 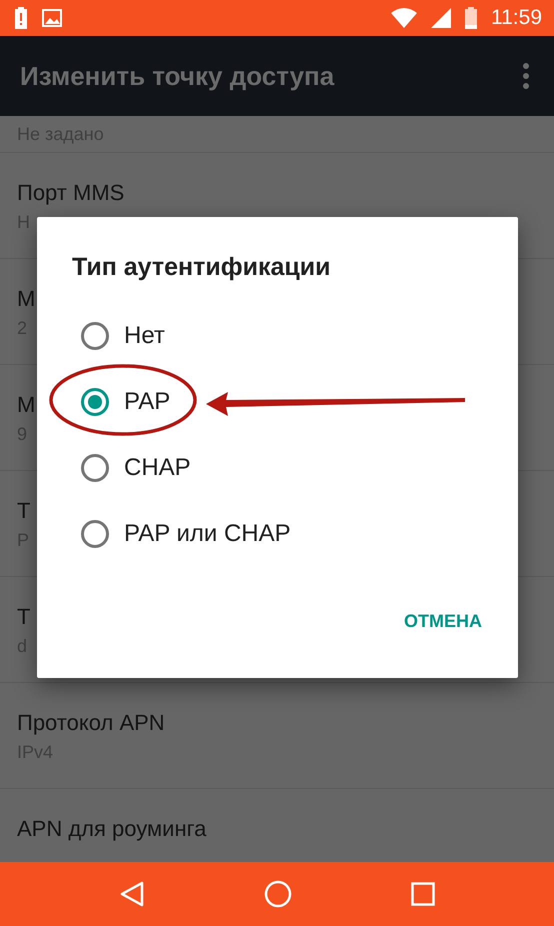 What do you see at coordinates (52, 18) in the screenshot?
I see `image-icon` at bounding box center [52, 18].